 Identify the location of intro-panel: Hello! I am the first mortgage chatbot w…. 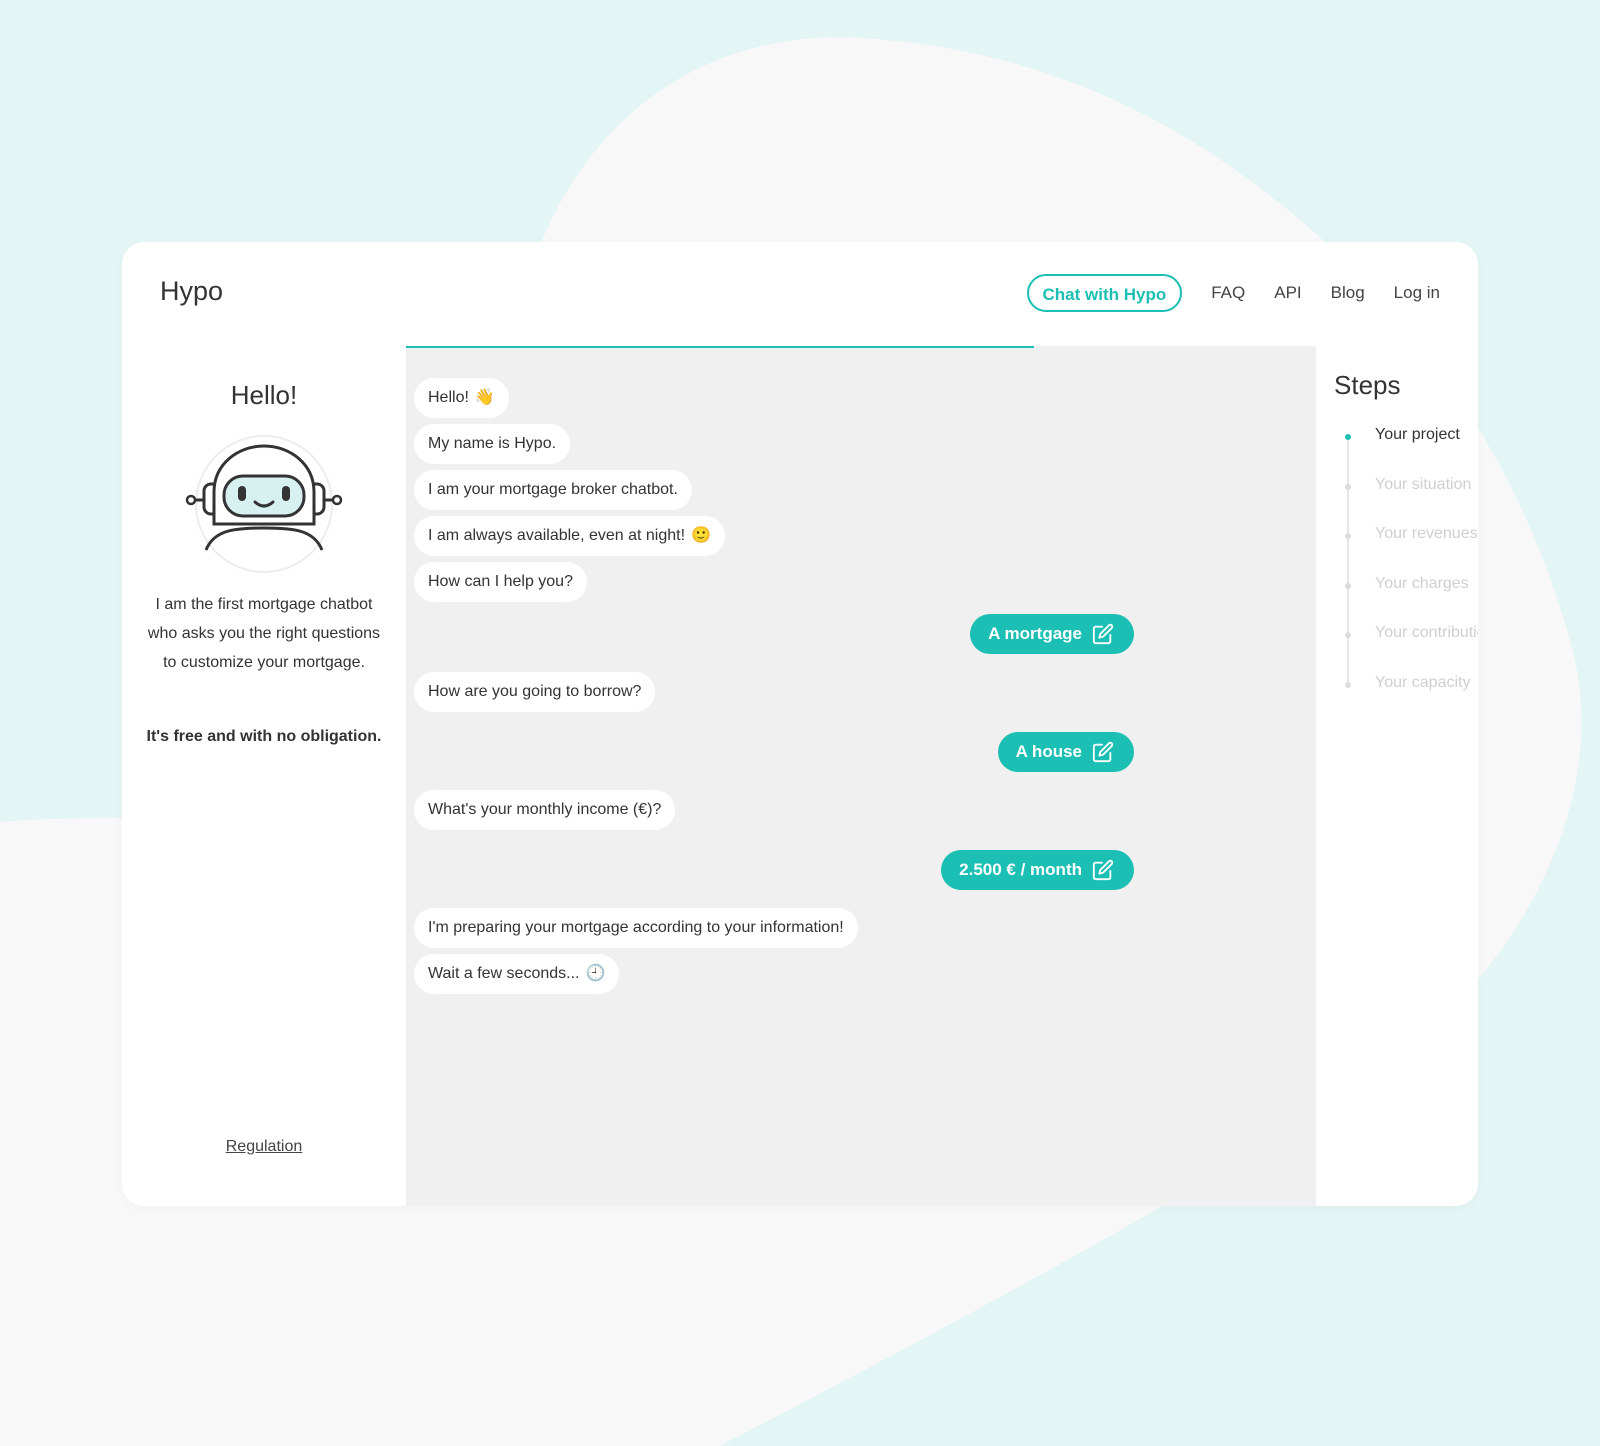
(264, 777).